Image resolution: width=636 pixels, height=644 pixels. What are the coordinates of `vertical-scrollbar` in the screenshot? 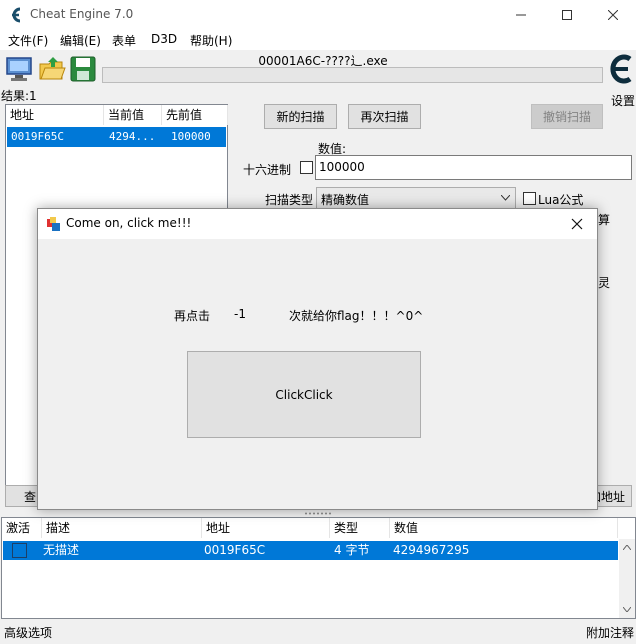 It's located at (627, 578).